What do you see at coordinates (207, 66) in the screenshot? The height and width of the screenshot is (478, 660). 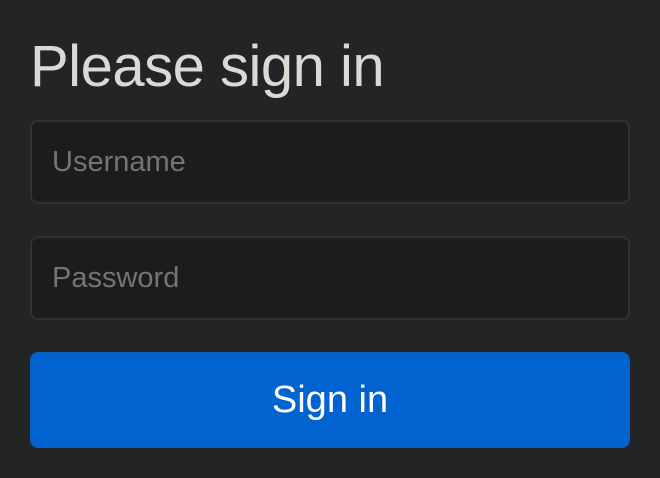 I see `page-title: Please sign in` at bounding box center [207, 66].